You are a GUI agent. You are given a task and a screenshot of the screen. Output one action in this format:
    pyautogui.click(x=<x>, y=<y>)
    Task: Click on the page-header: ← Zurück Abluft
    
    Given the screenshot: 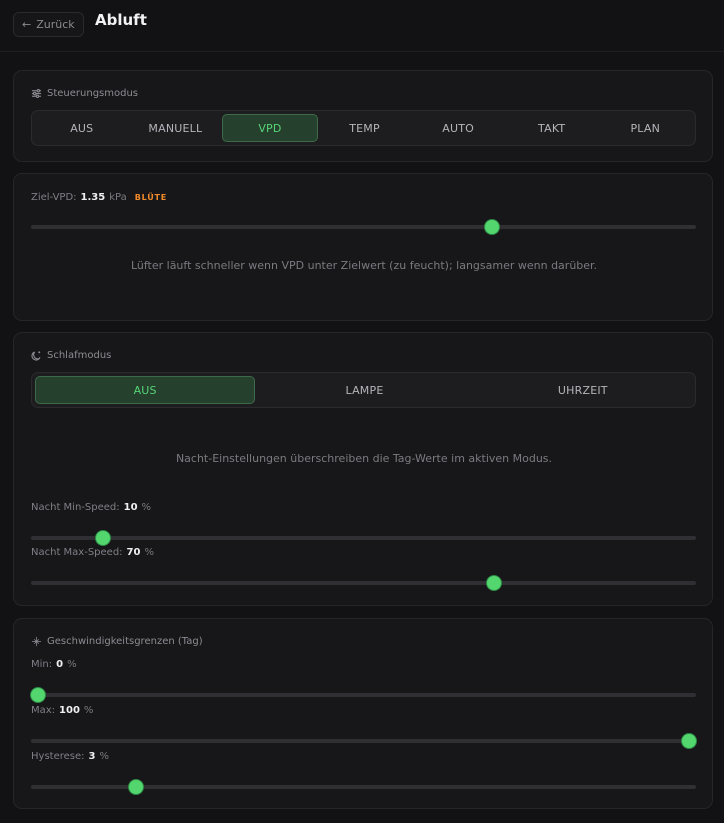 What is the action you would take?
    pyautogui.click(x=362, y=26)
    